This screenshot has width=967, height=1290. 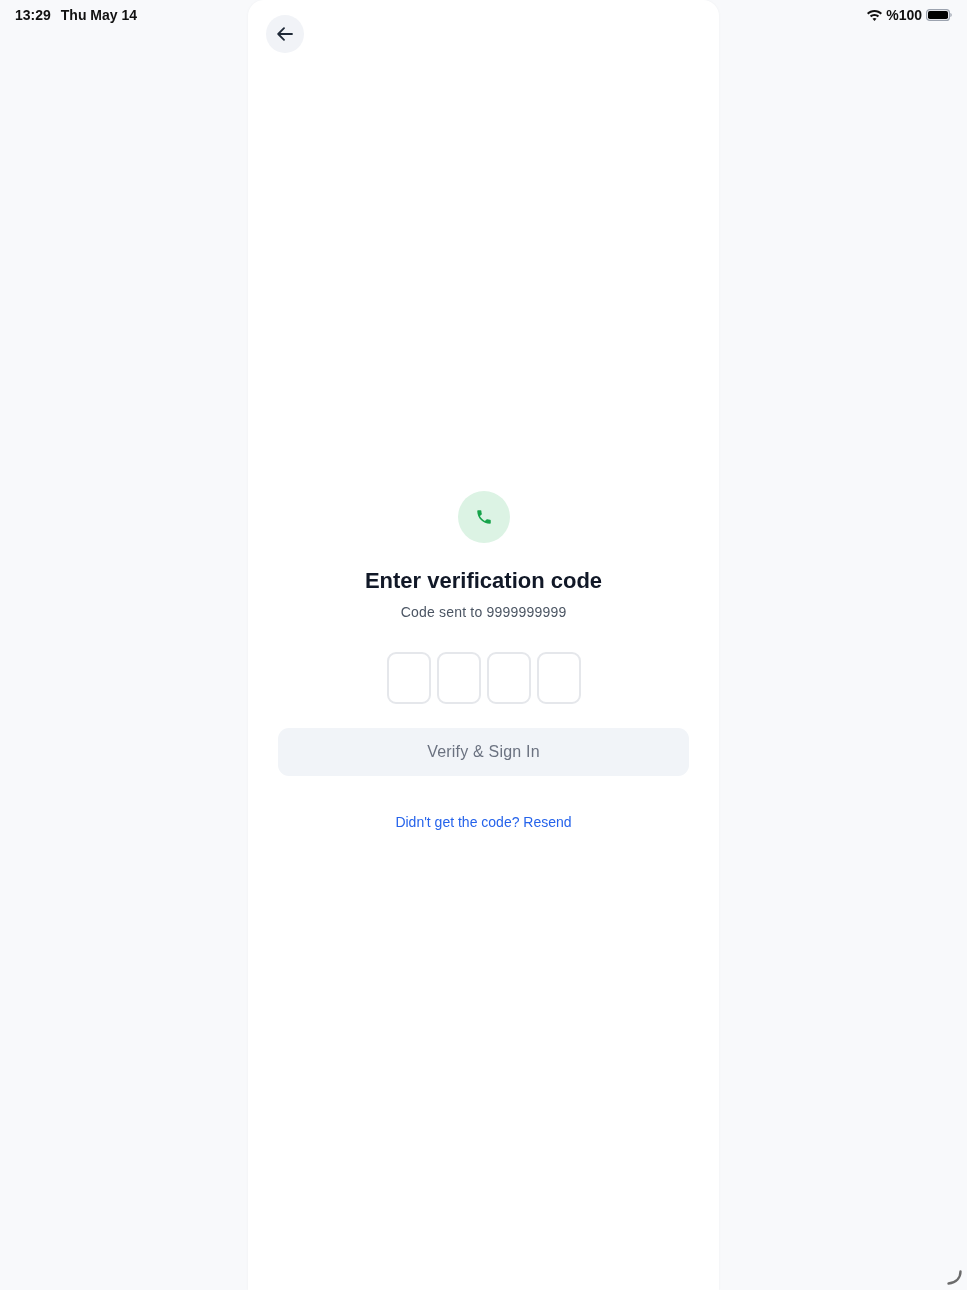 I want to click on battery-icon, so click(x=939, y=15).